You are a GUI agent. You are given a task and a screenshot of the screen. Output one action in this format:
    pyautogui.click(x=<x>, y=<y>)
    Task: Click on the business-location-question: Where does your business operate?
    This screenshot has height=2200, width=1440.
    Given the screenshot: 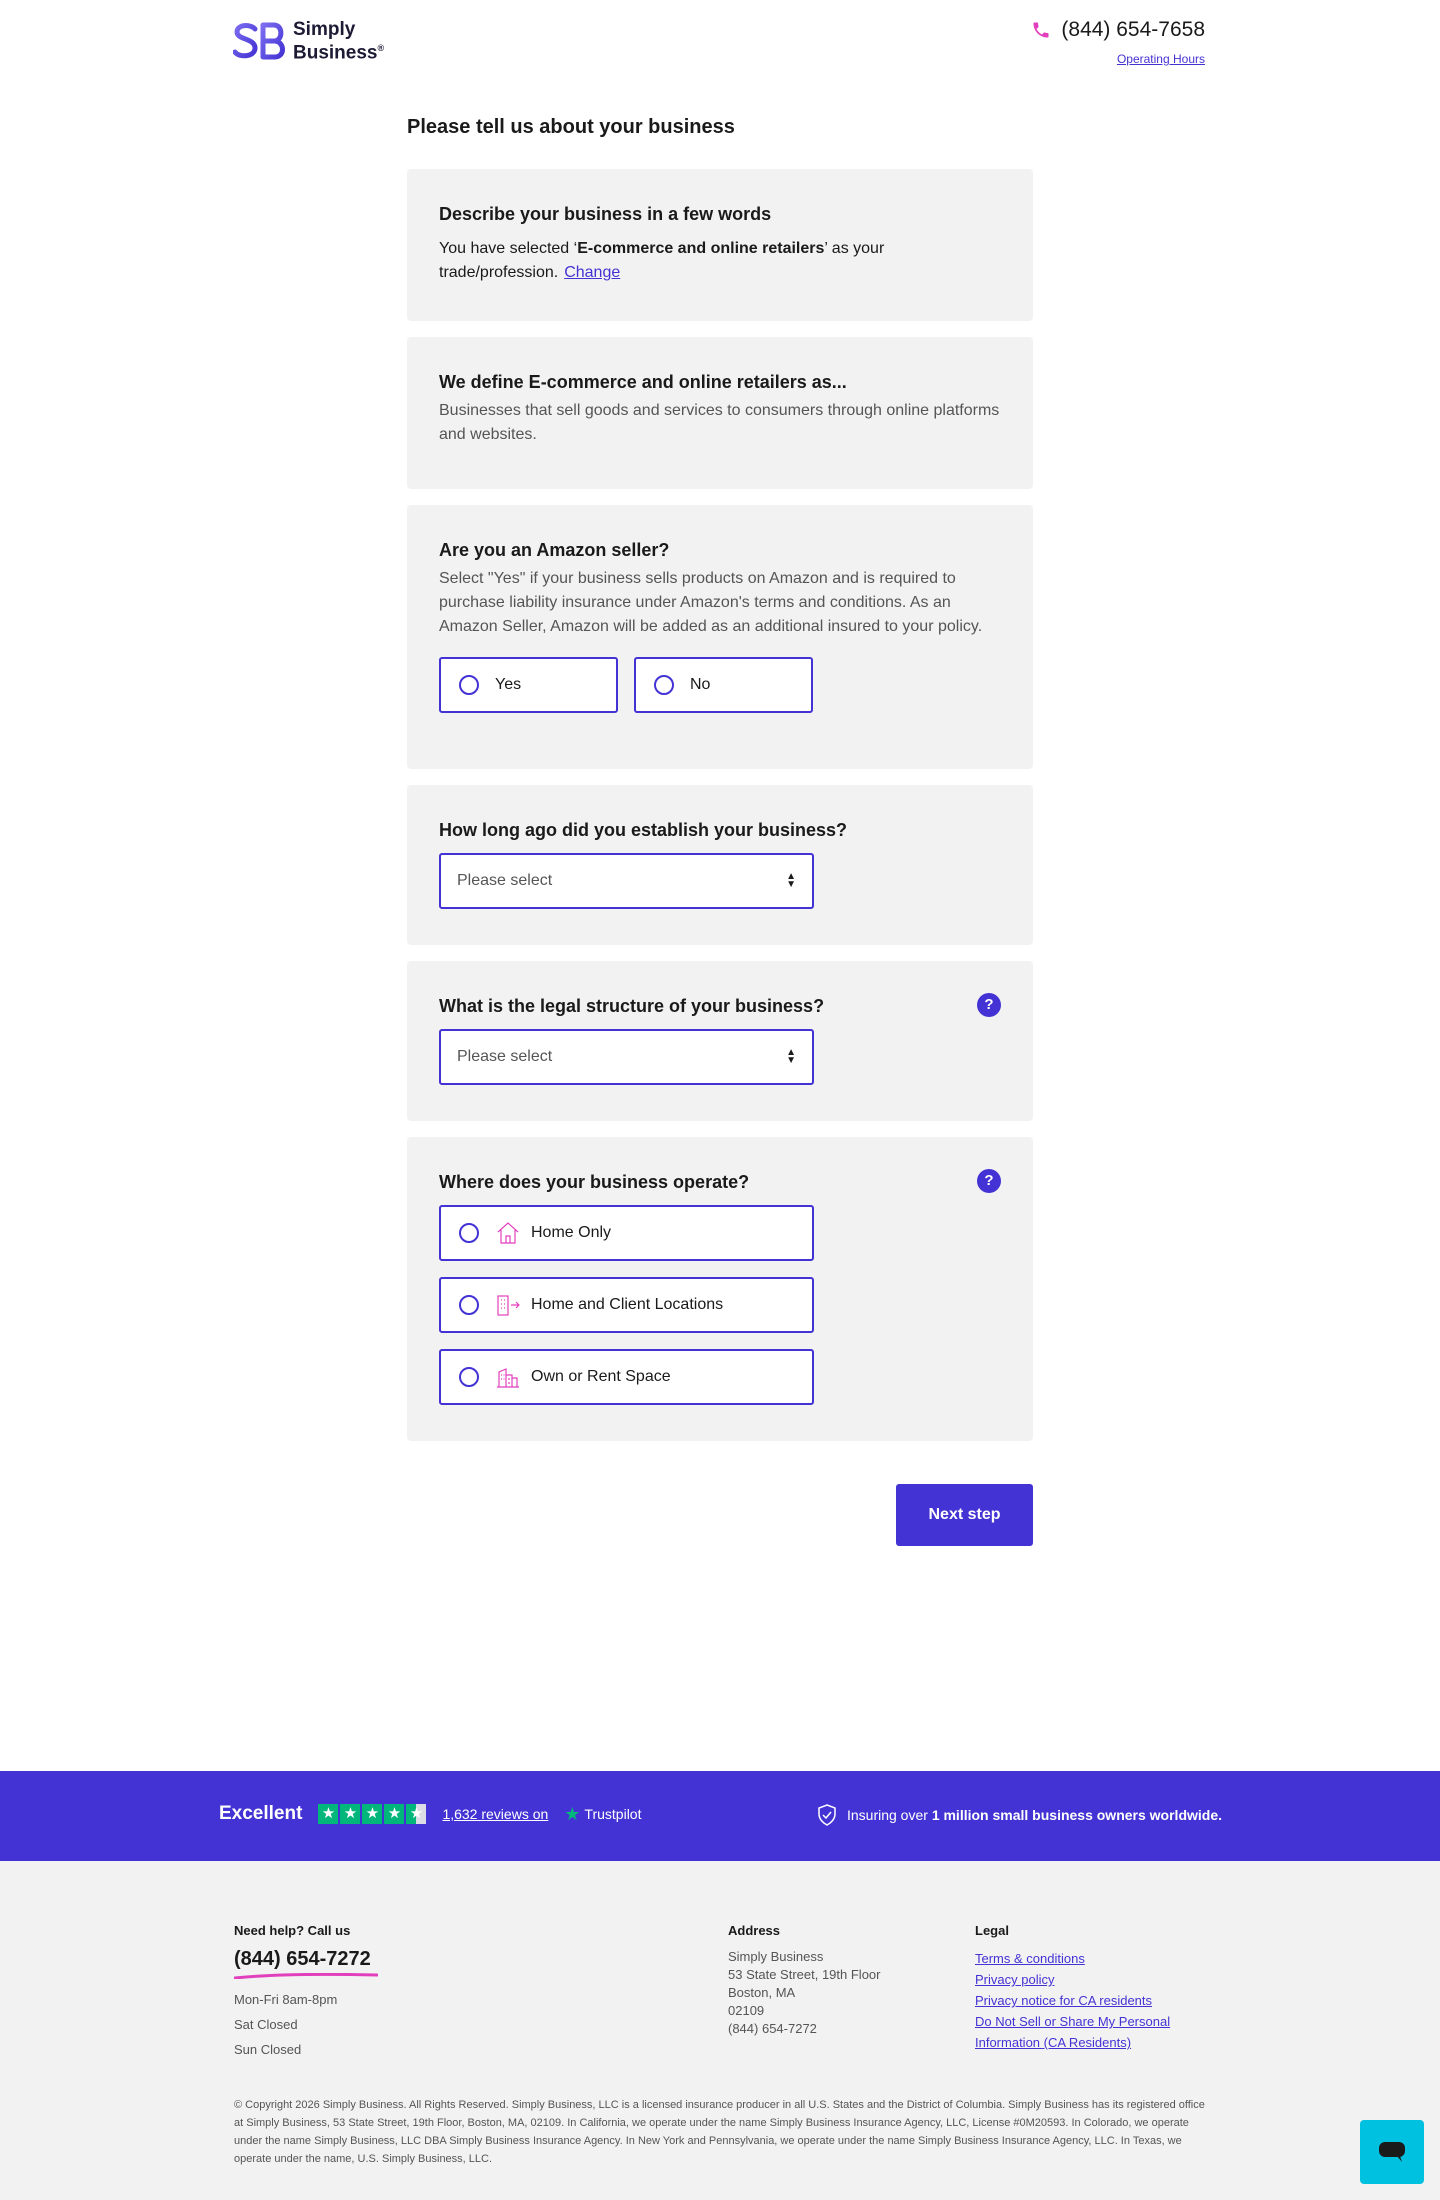 What is the action you would take?
    pyautogui.click(x=594, y=1182)
    